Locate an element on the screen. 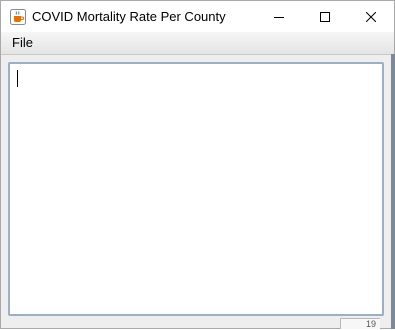 This screenshot has width=395, height=330. minimize-icon is located at coordinates (279, 17).